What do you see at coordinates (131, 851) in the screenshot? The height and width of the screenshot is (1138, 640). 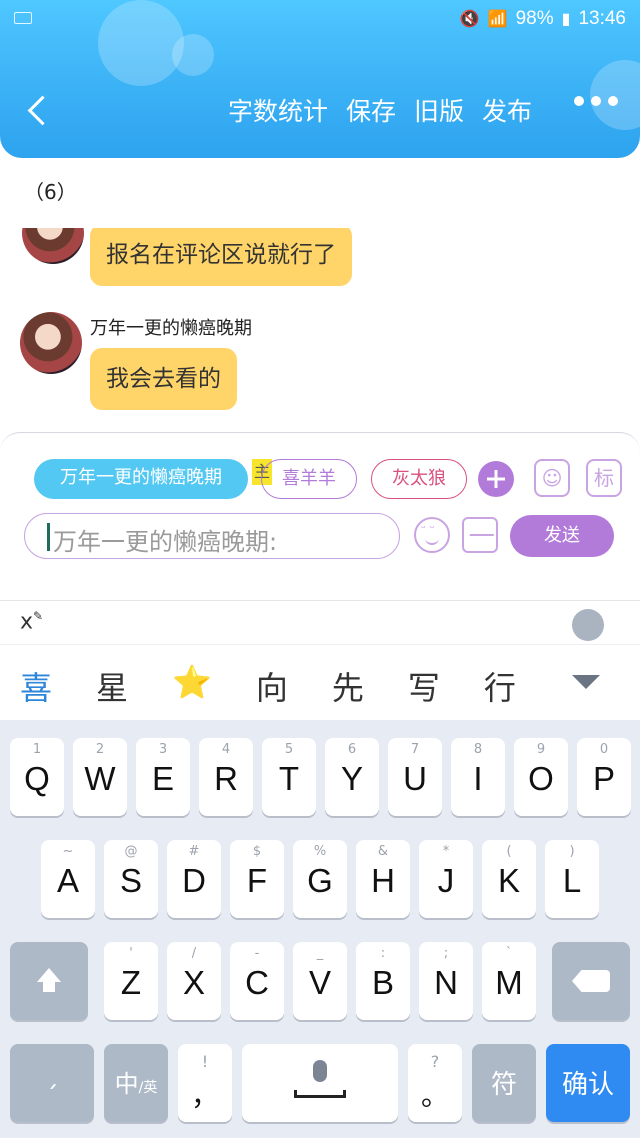 I see `key-alt-char: @` at bounding box center [131, 851].